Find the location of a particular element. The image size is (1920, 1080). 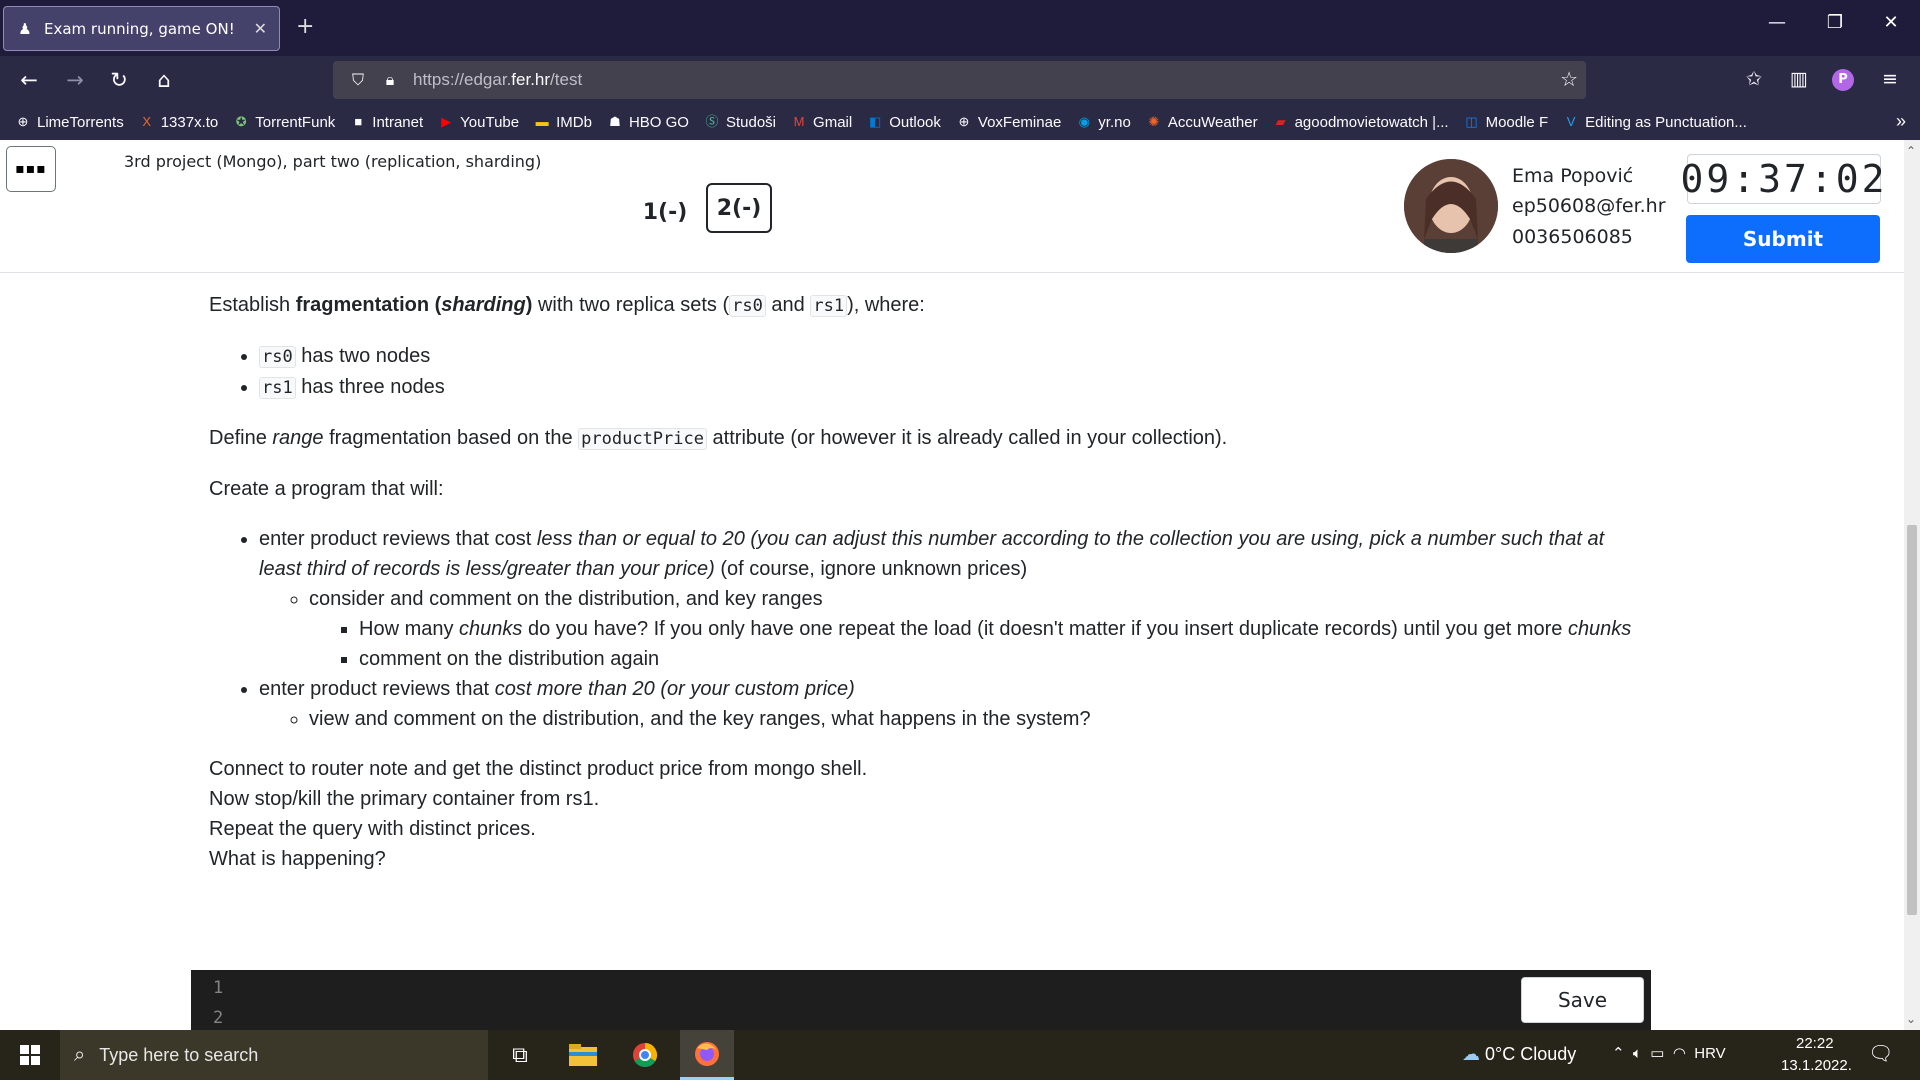

submit-button: Submit is located at coordinates (1783, 239).